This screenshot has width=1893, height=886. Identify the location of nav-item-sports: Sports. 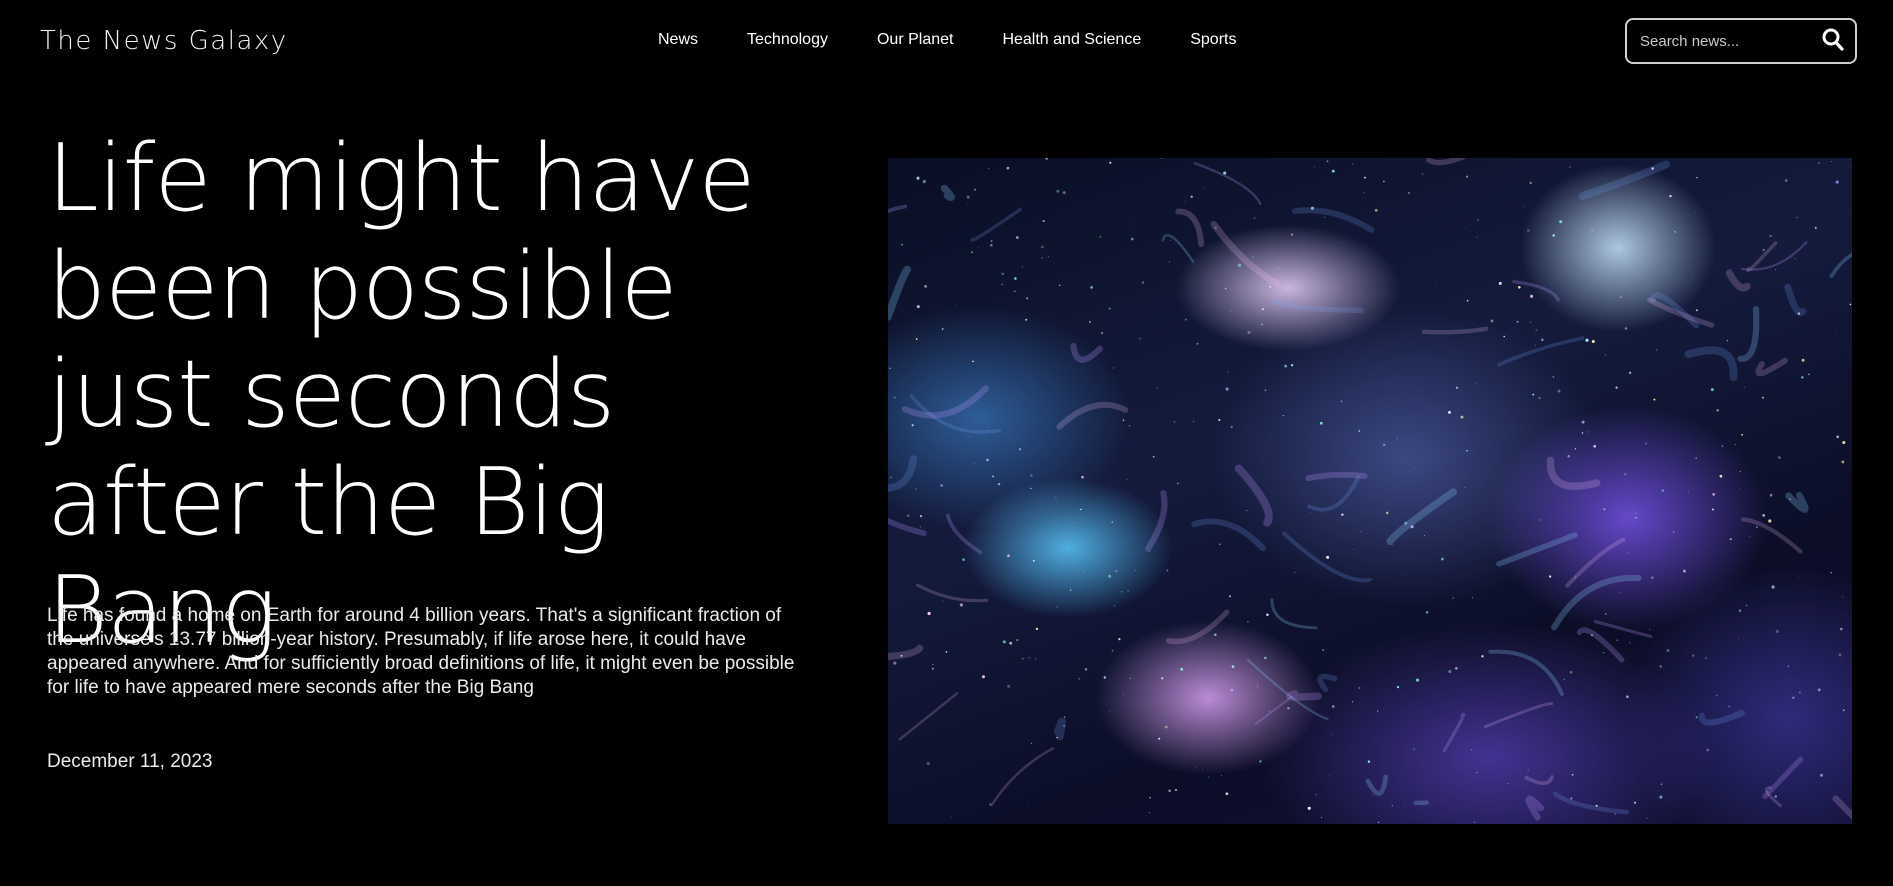
(1213, 40).